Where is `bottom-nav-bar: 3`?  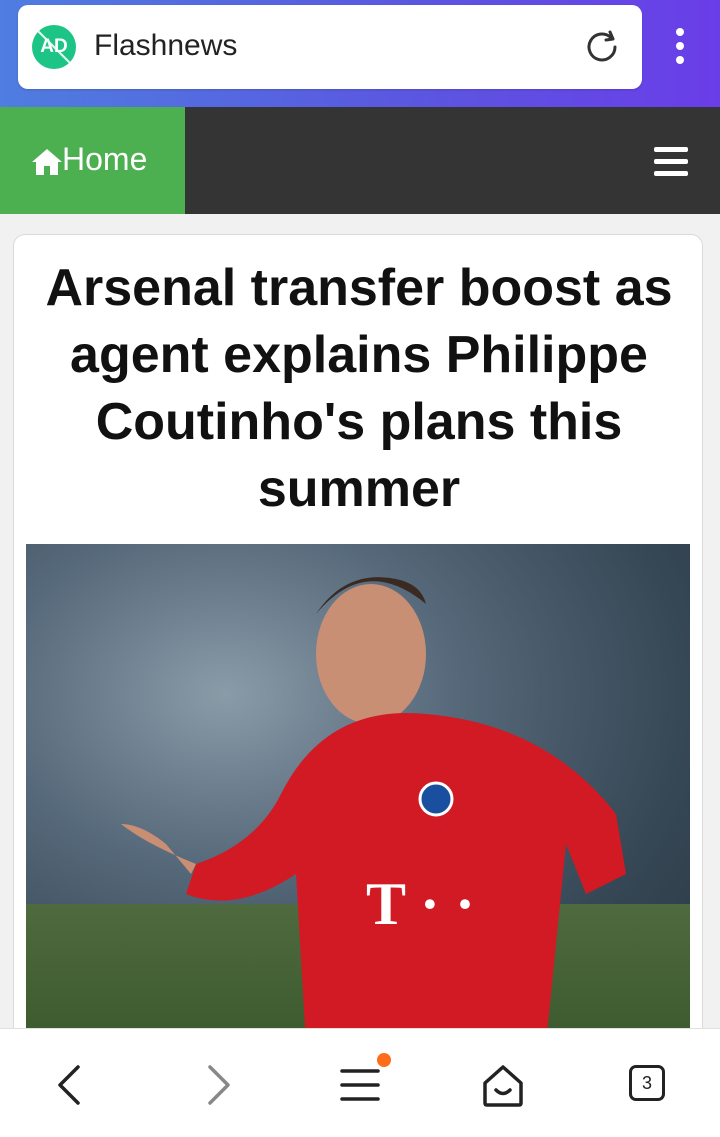 bottom-nav-bar: 3 is located at coordinates (360, 1082).